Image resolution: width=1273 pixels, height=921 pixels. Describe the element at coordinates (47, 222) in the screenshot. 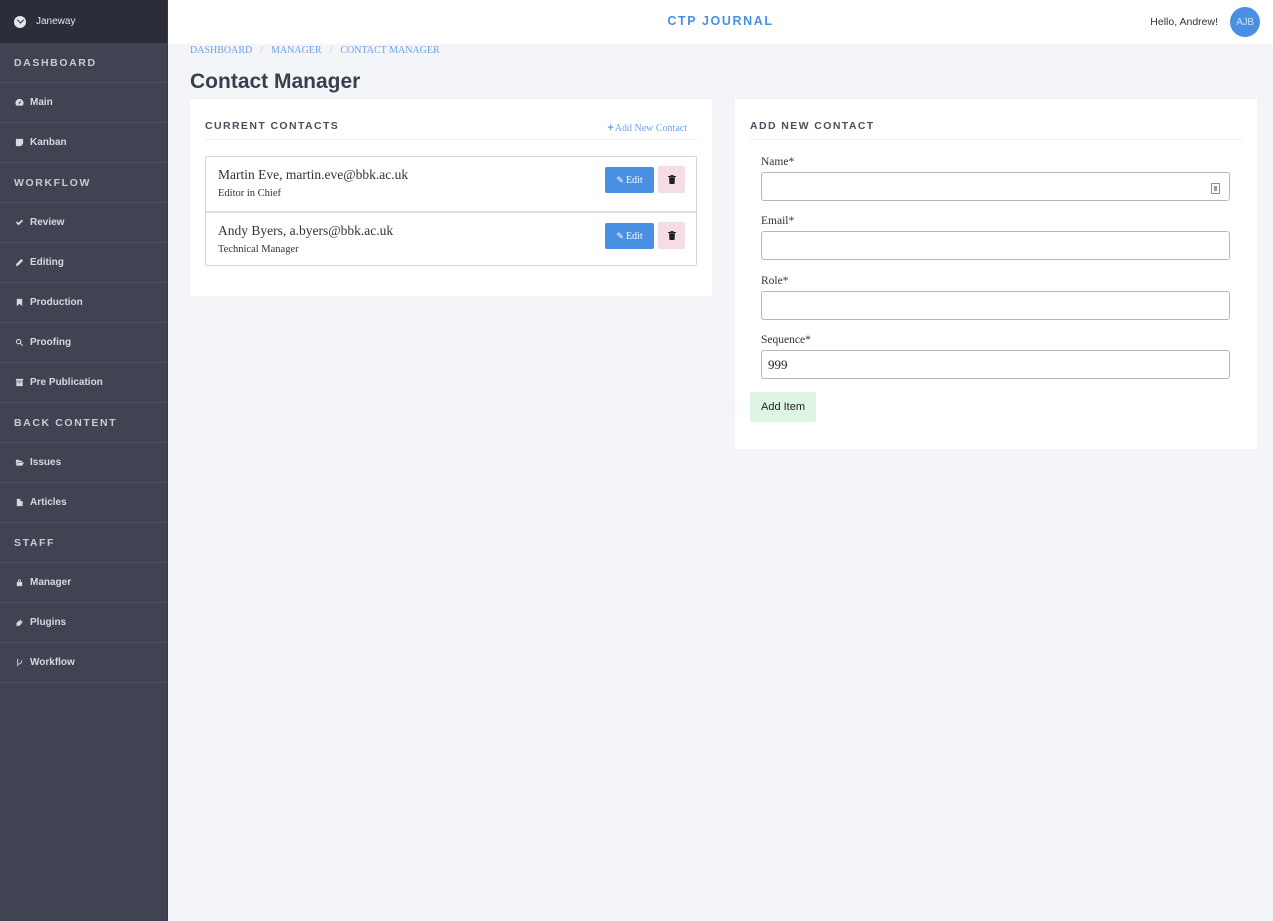

I see `sidebar-item-label: Review` at that location.